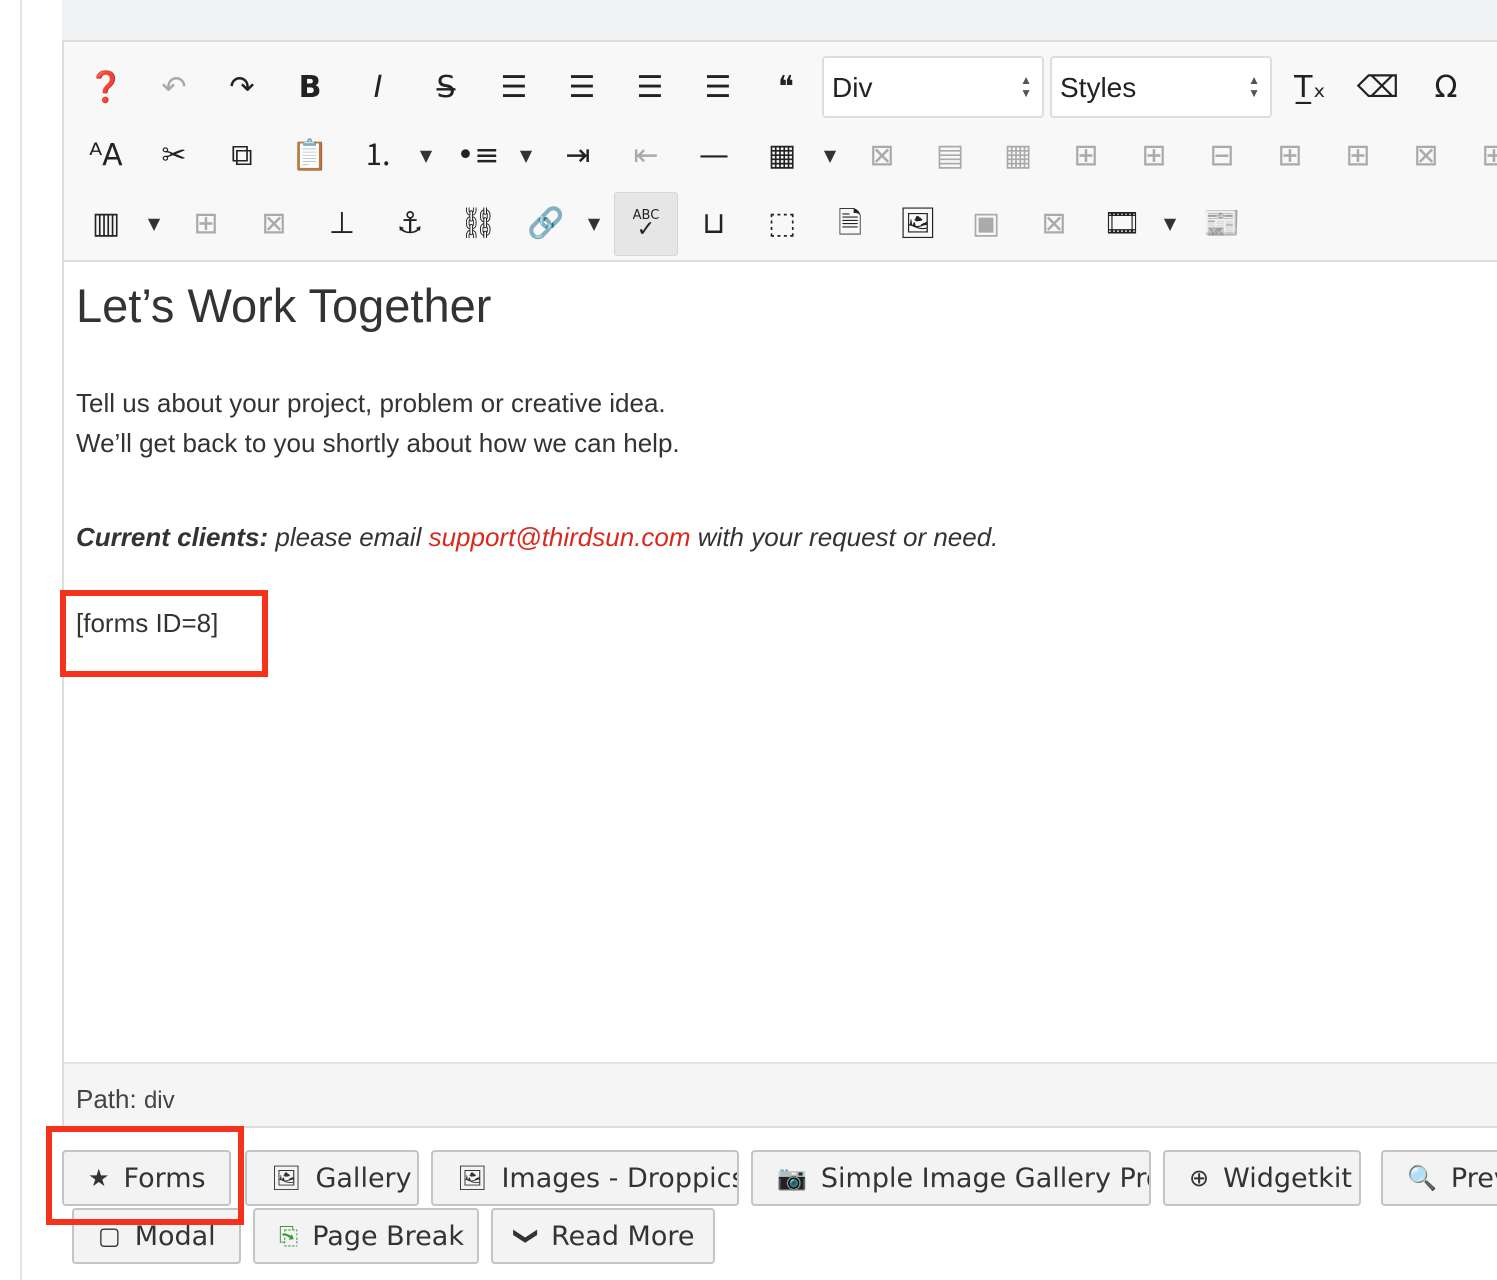 The image size is (1497, 1280). What do you see at coordinates (1222, 156) in the screenshot?
I see `delete-row-icon: ⊟` at bounding box center [1222, 156].